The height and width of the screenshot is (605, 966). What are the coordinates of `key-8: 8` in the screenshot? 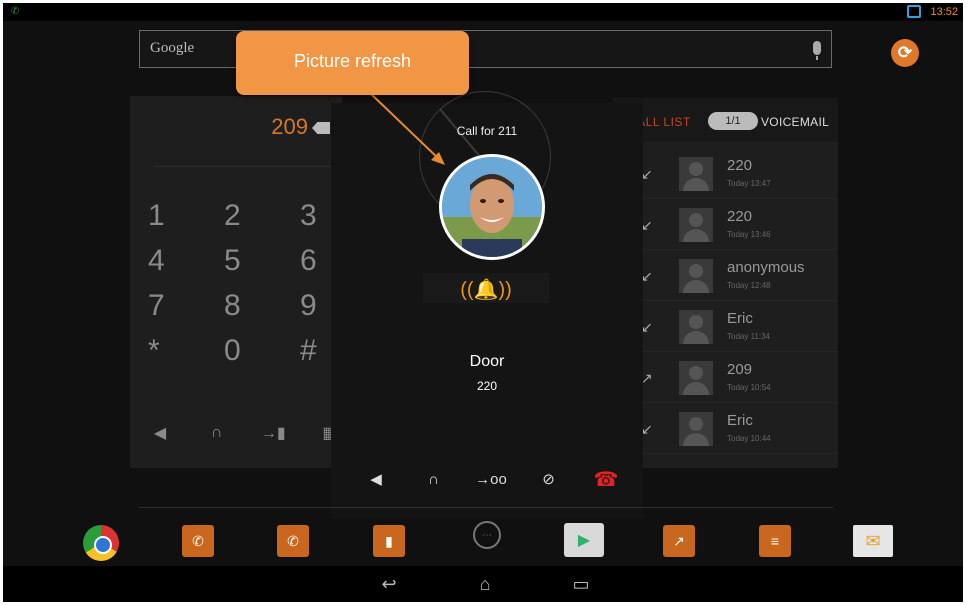 It's located at (262, 305).